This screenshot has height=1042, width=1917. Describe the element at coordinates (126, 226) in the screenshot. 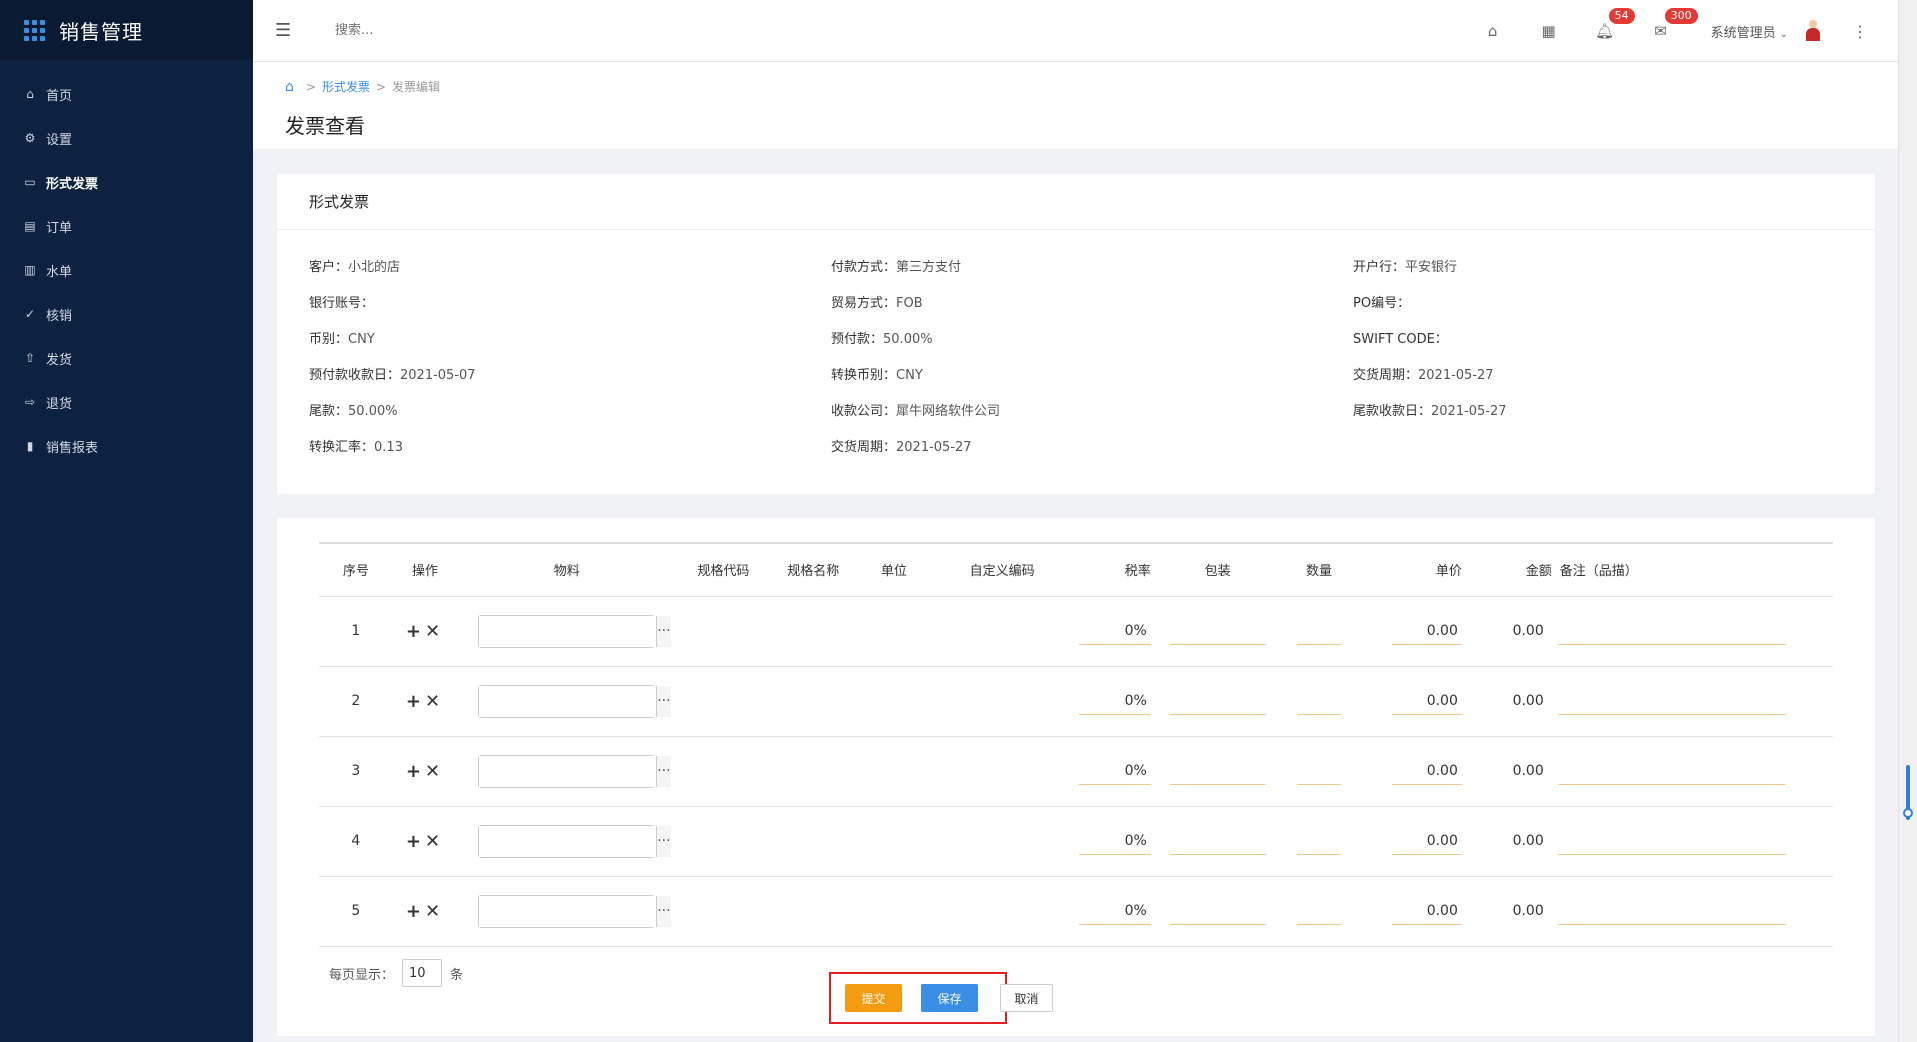

I see `sidebar-item-3: ▤ 订单` at that location.